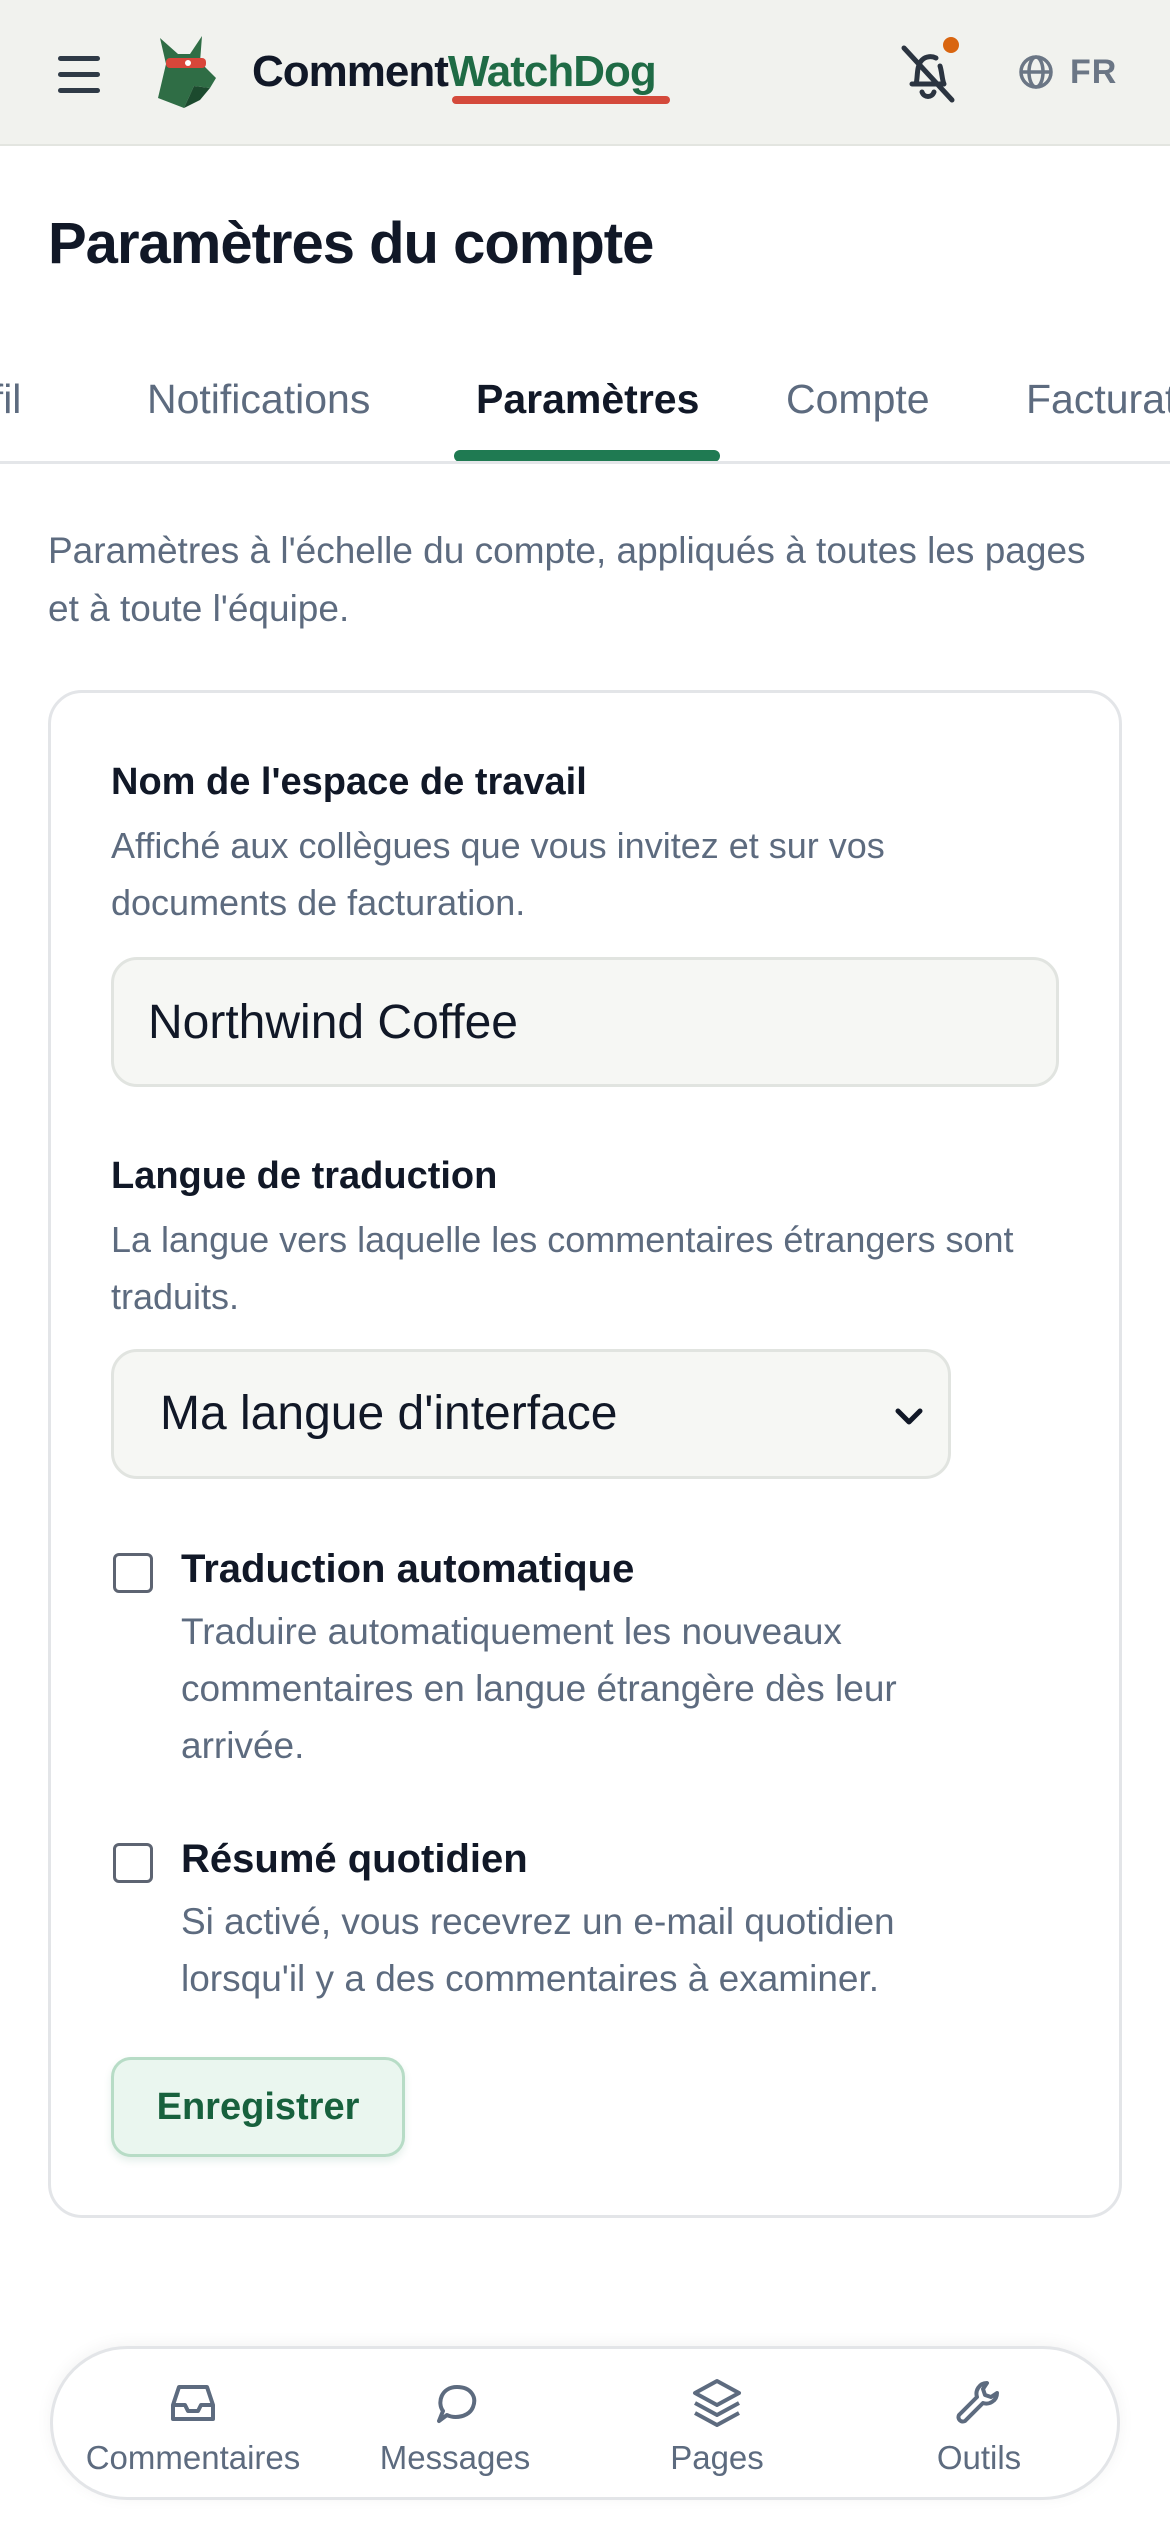 This screenshot has width=1170, height=2532. Describe the element at coordinates (408, 1569) in the screenshot. I see `auto-translate-label: Traduction automatique` at that location.